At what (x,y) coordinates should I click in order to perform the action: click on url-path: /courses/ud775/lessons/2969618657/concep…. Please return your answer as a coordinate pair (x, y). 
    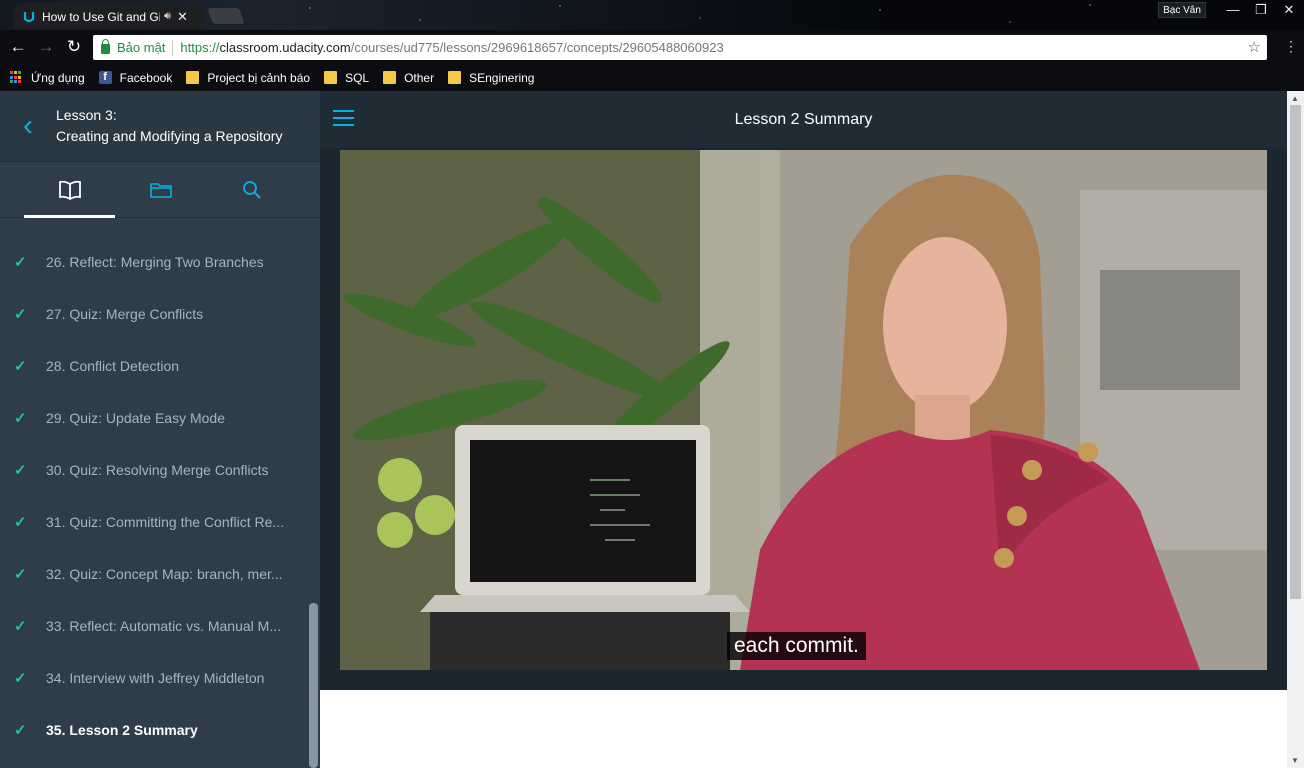
    Looking at the image, I should click on (537, 47).